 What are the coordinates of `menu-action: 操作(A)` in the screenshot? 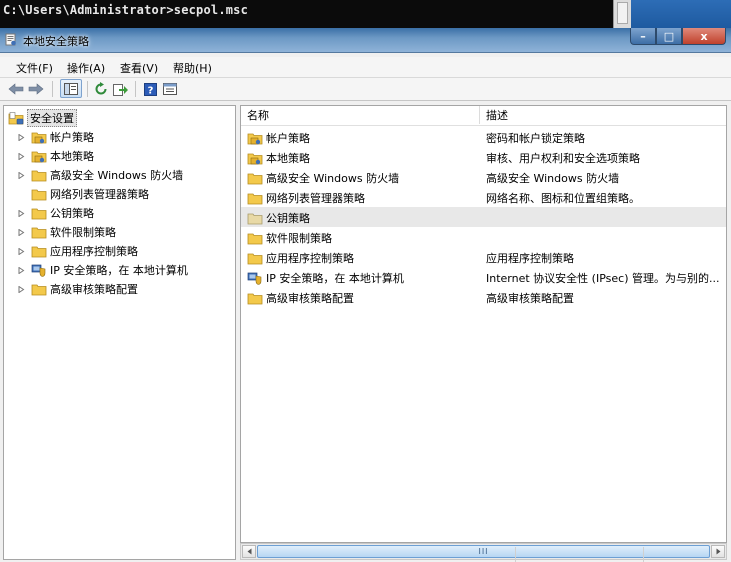 It's located at (86, 68).